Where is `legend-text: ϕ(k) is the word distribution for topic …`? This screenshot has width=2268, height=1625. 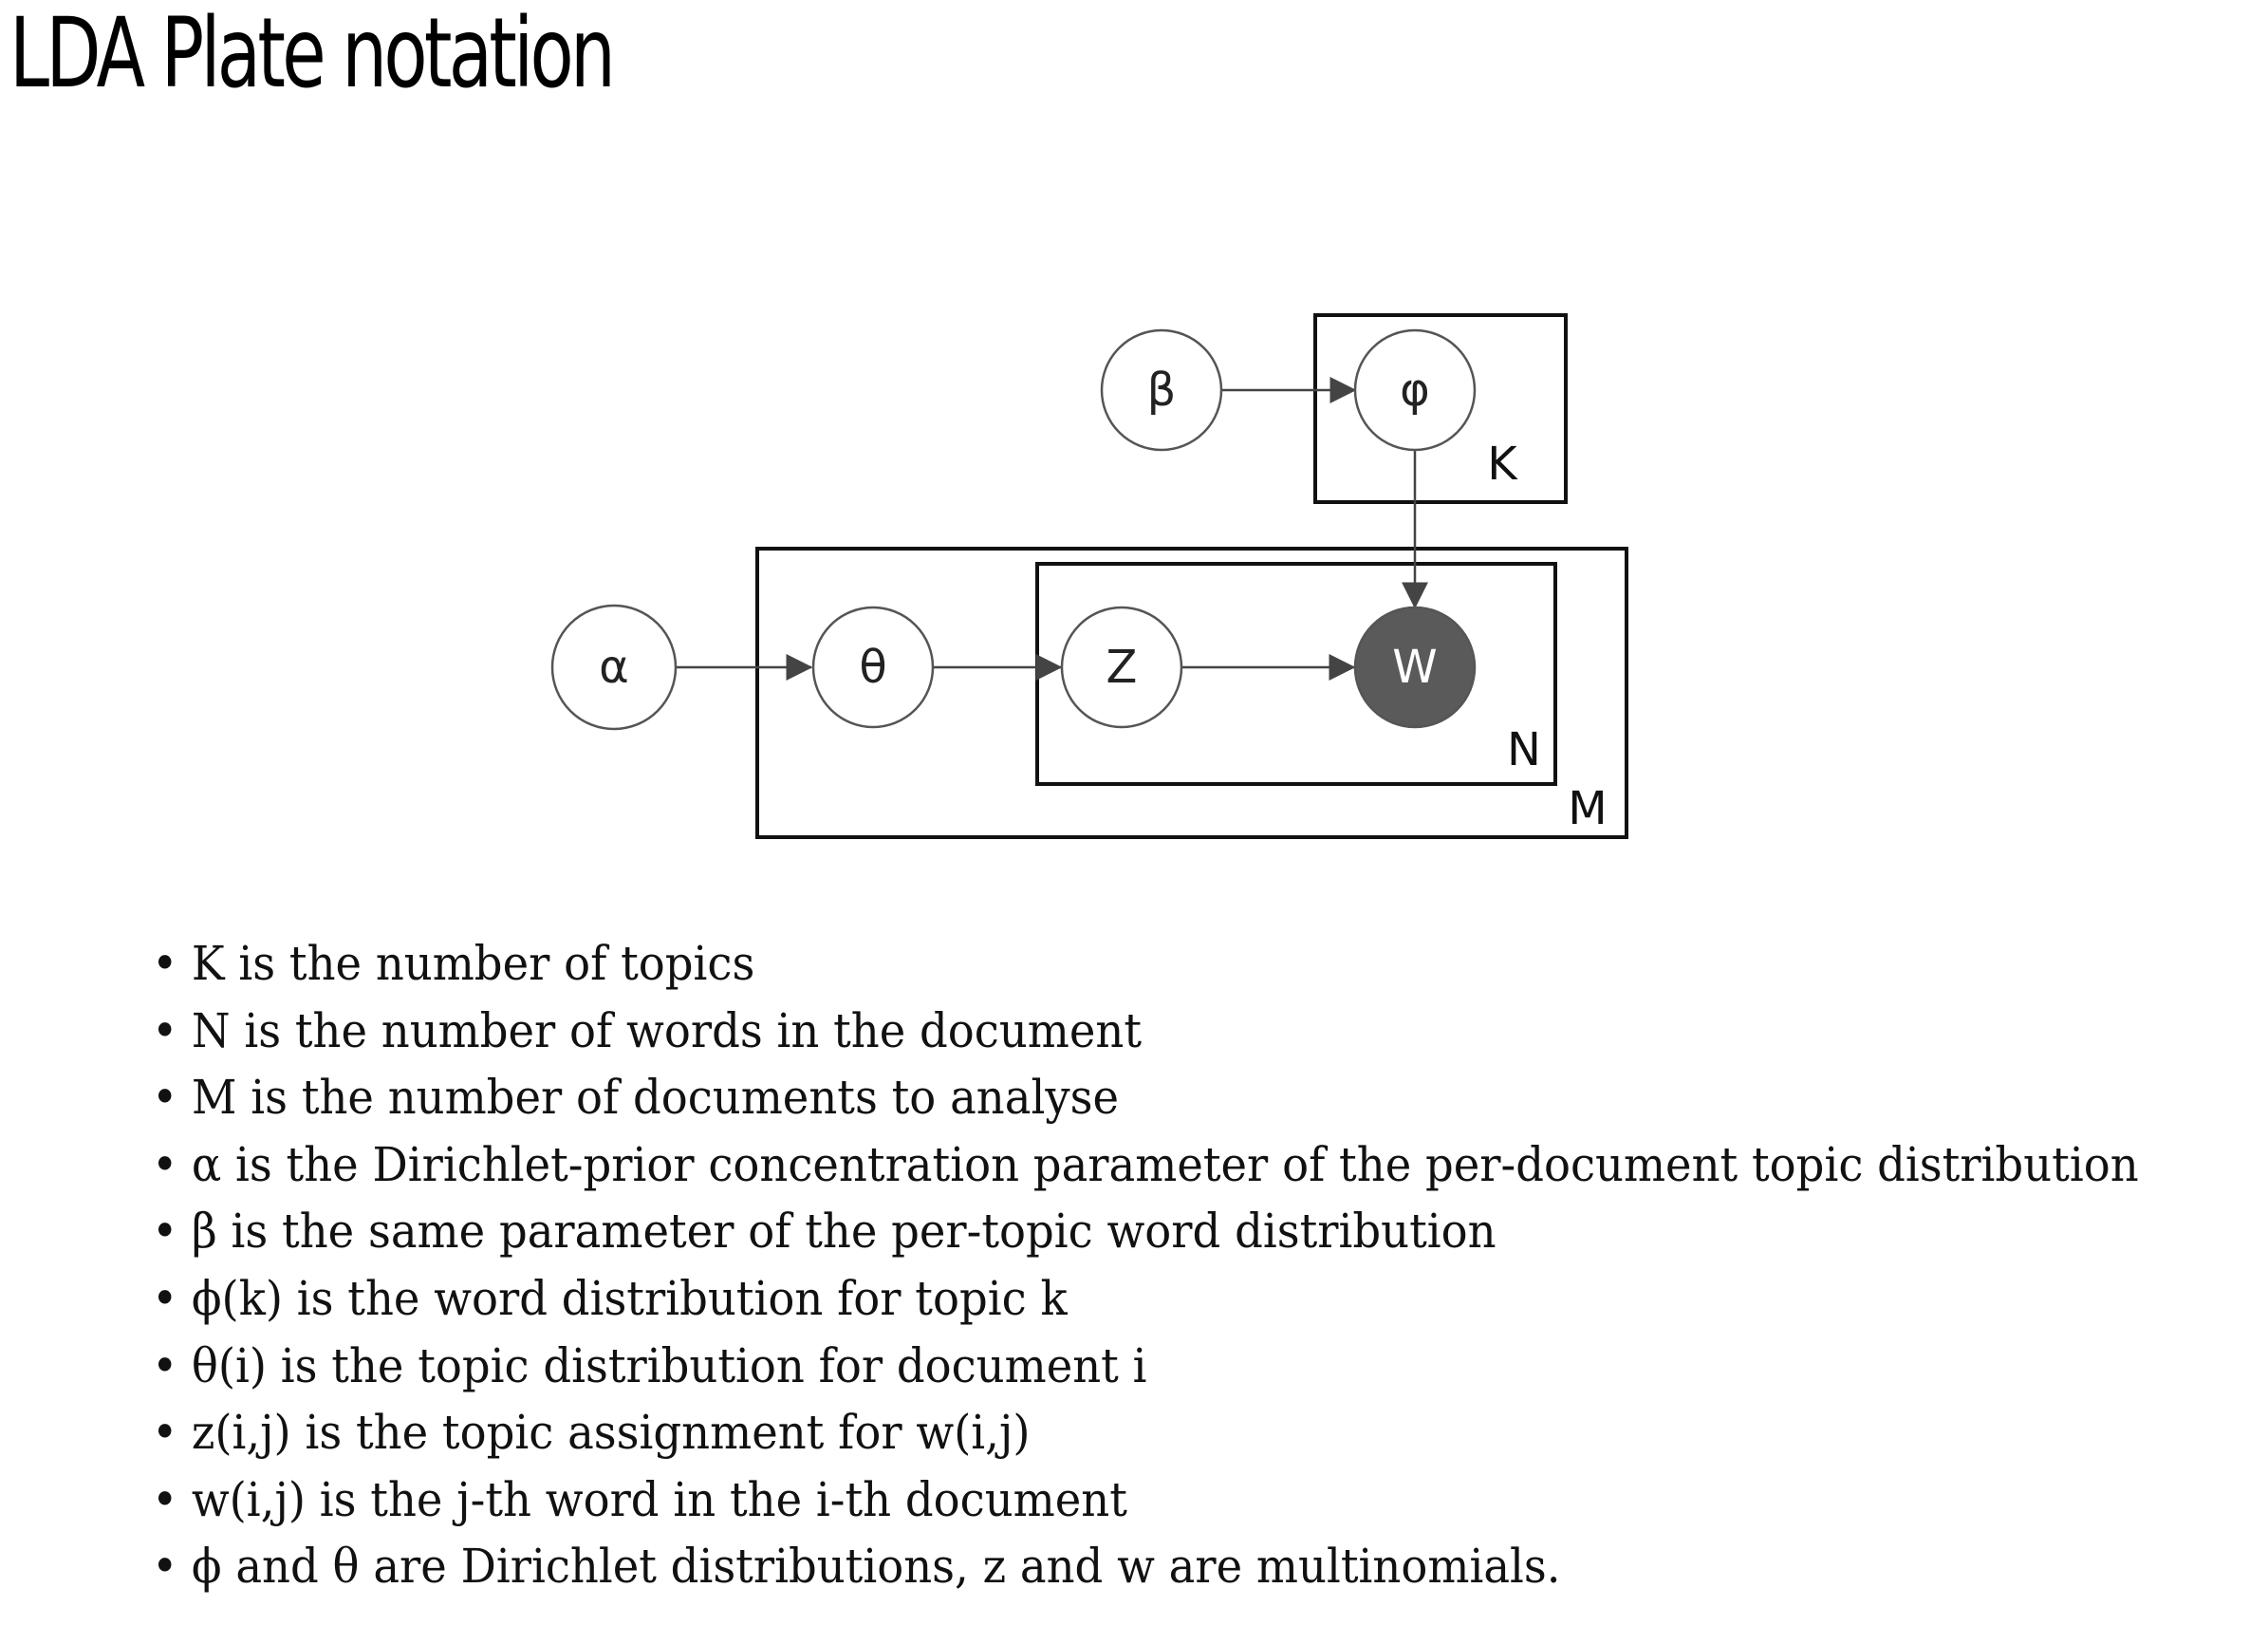 legend-text: ϕ(k) is the word distribution for topic … is located at coordinates (629, 1298).